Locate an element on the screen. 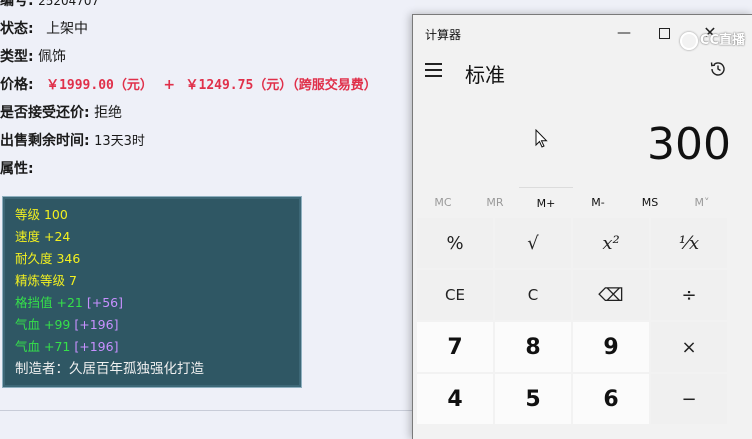 This screenshot has width=752, height=439. memory-store-button: MS is located at coordinates (650, 203).